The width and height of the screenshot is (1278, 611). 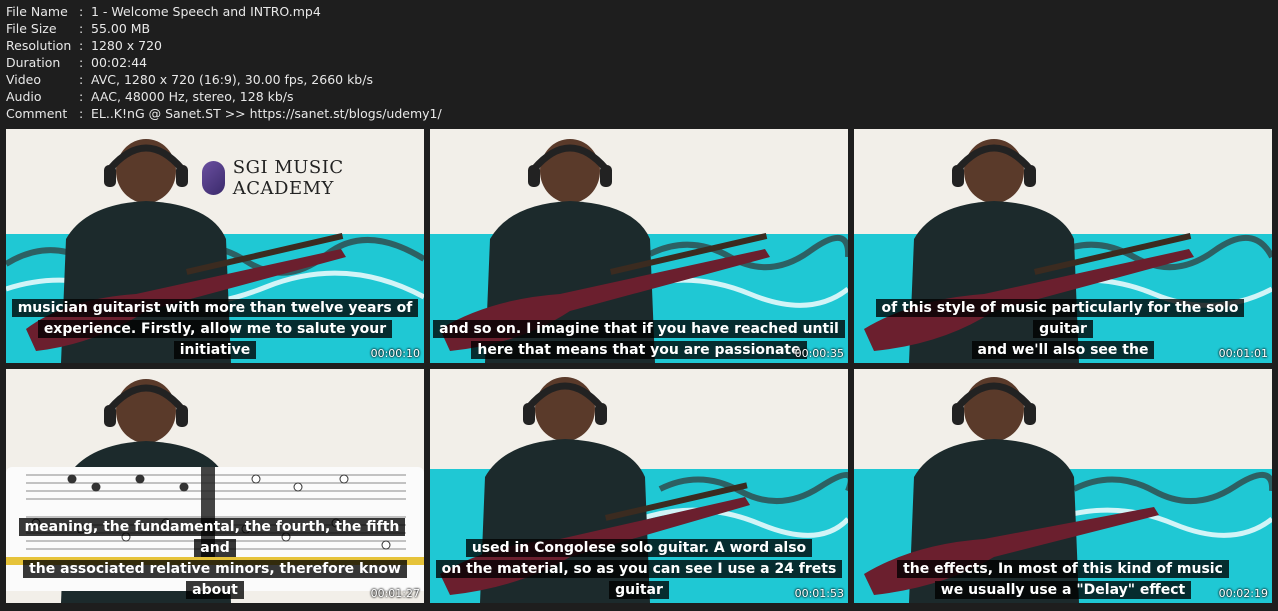 I want to click on info-row-audio: Audio : AAC, 48000 Hz, stereo, 128 kb/s, so click(x=224, y=96).